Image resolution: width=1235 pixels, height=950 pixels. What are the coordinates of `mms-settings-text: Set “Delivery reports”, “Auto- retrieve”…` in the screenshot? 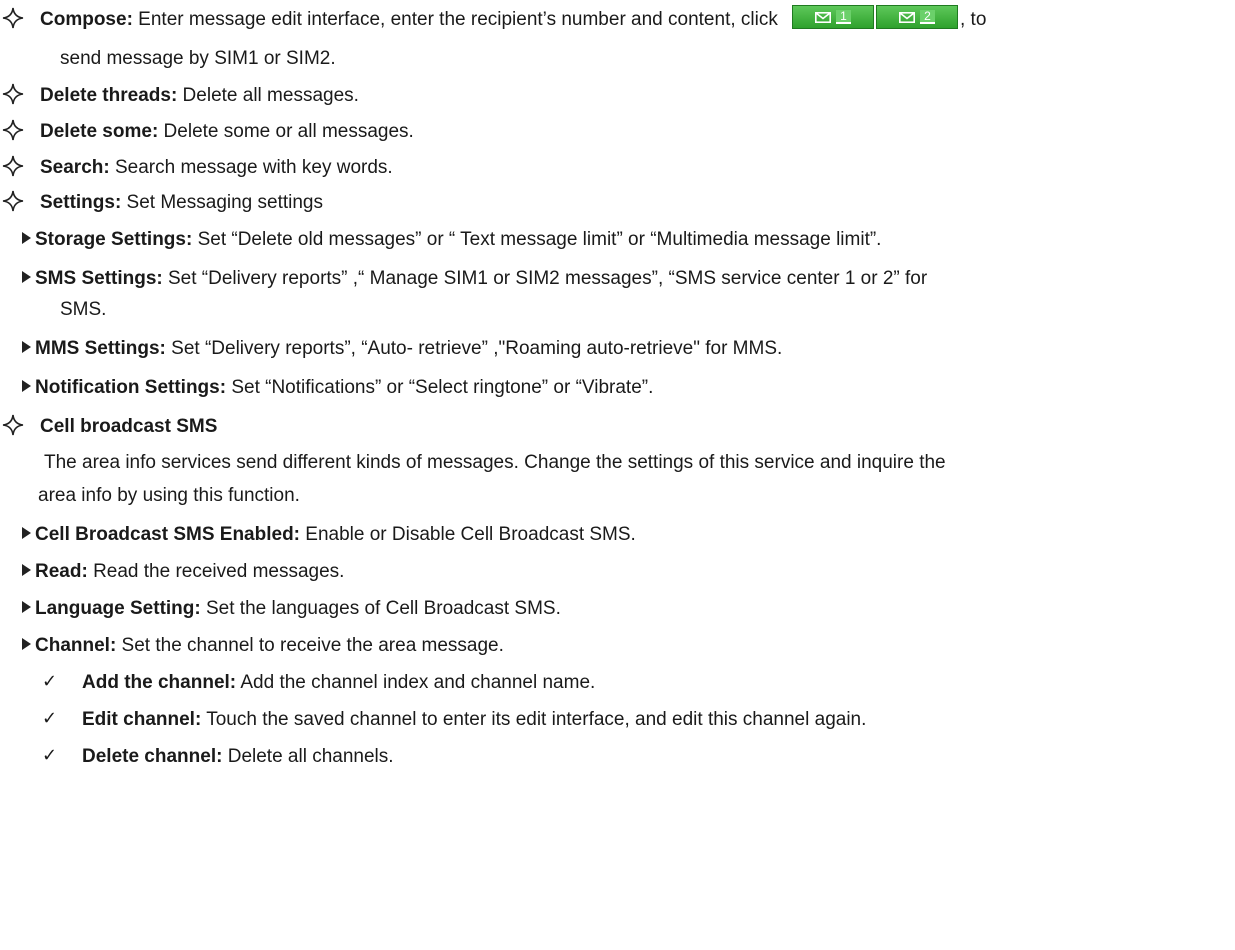 It's located at (474, 348).